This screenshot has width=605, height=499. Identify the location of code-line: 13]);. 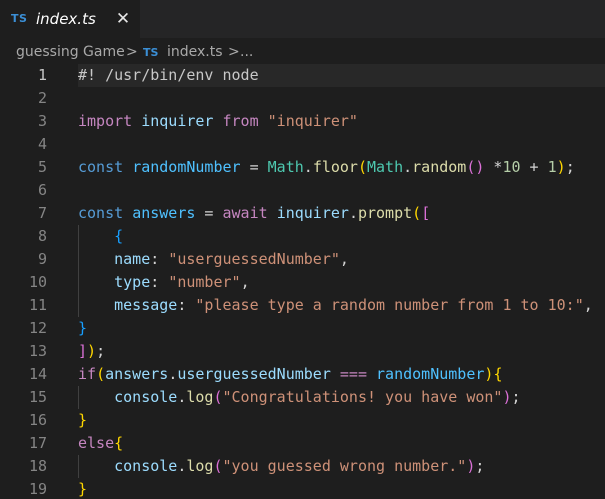
(302, 351).